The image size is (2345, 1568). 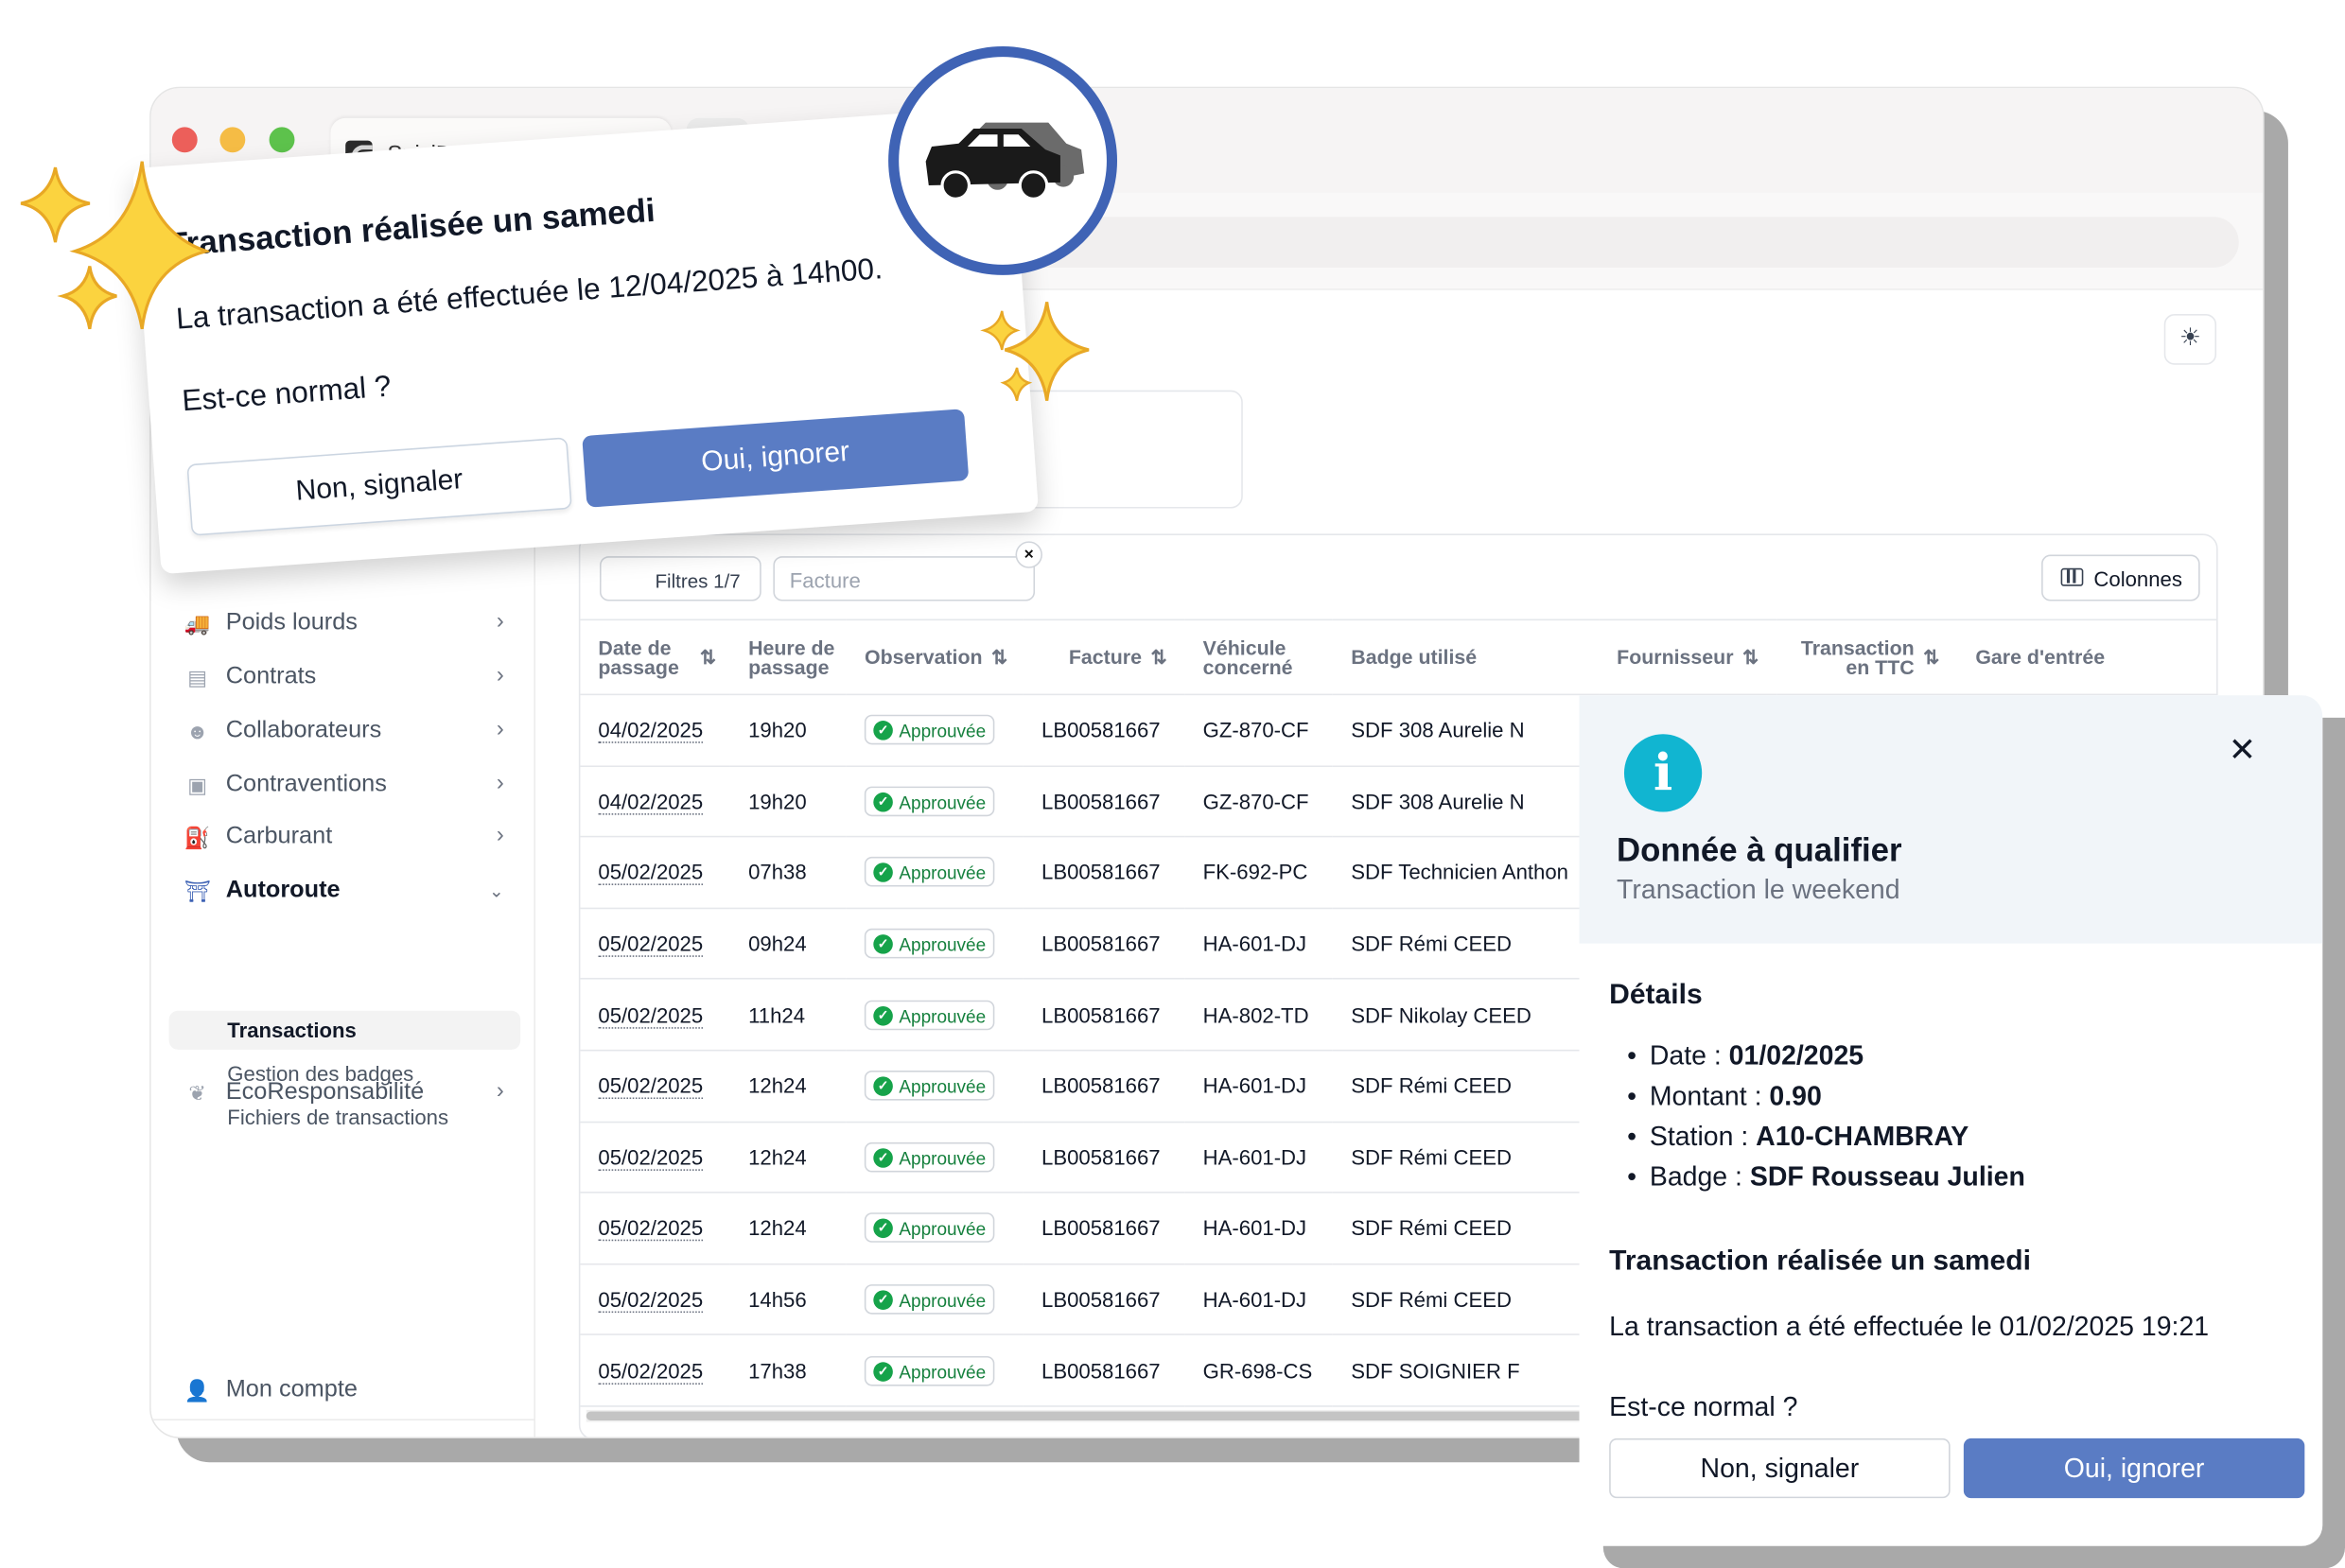 What do you see at coordinates (306, 784) in the screenshot?
I see `sidebar-item-label: Contraventions` at bounding box center [306, 784].